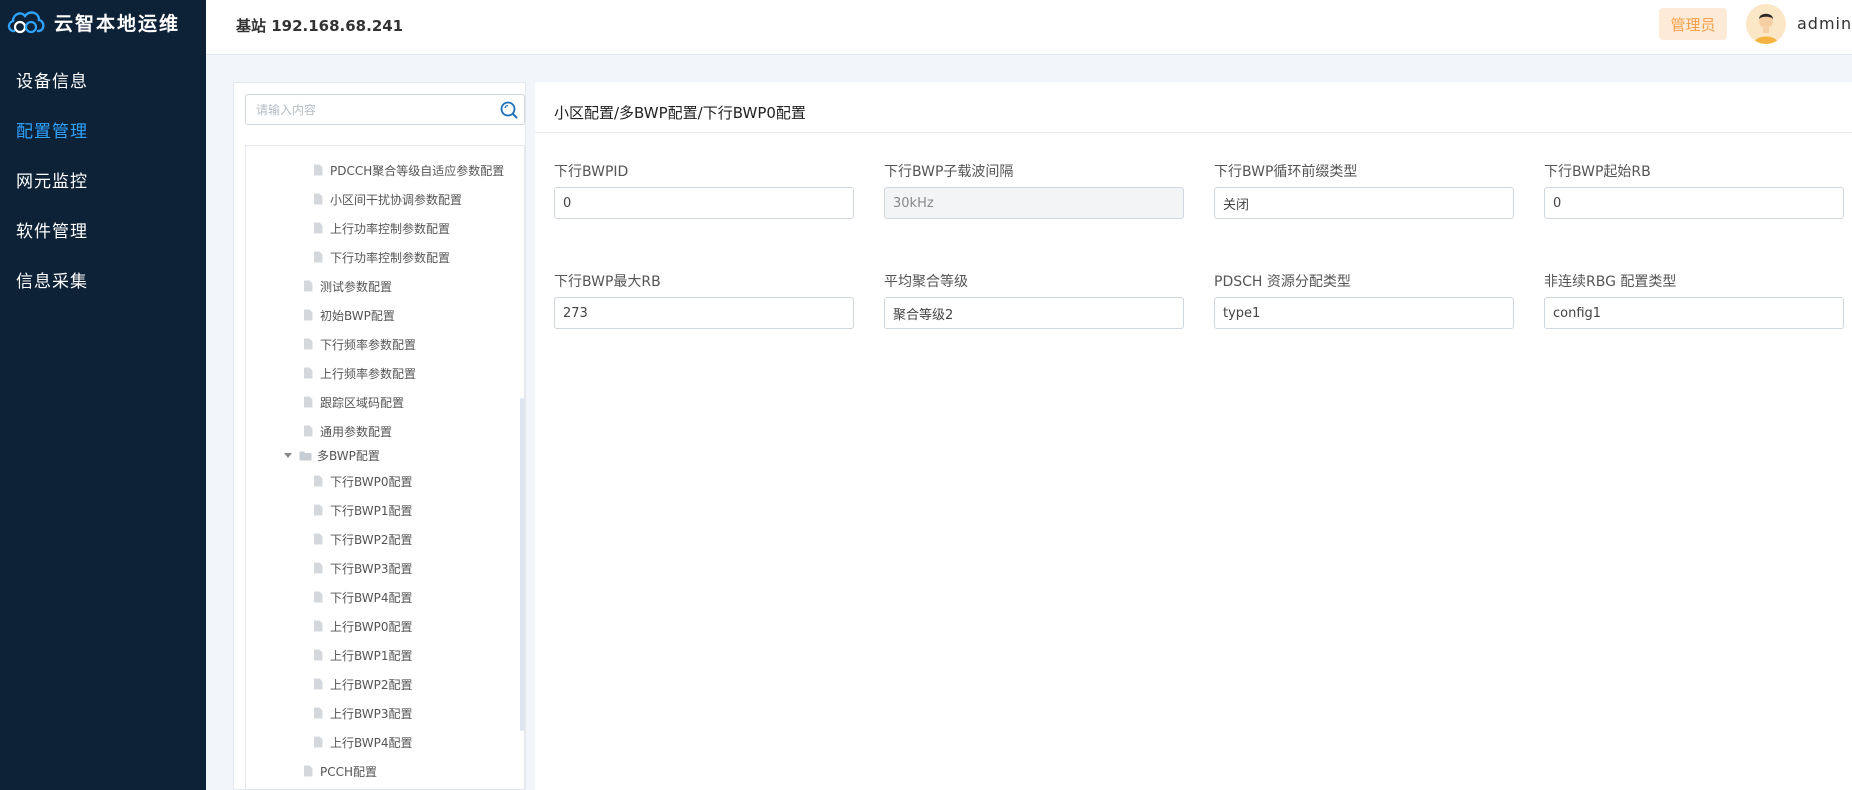  I want to click on tree-item-label: 下行BWP2配置, so click(371, 539).